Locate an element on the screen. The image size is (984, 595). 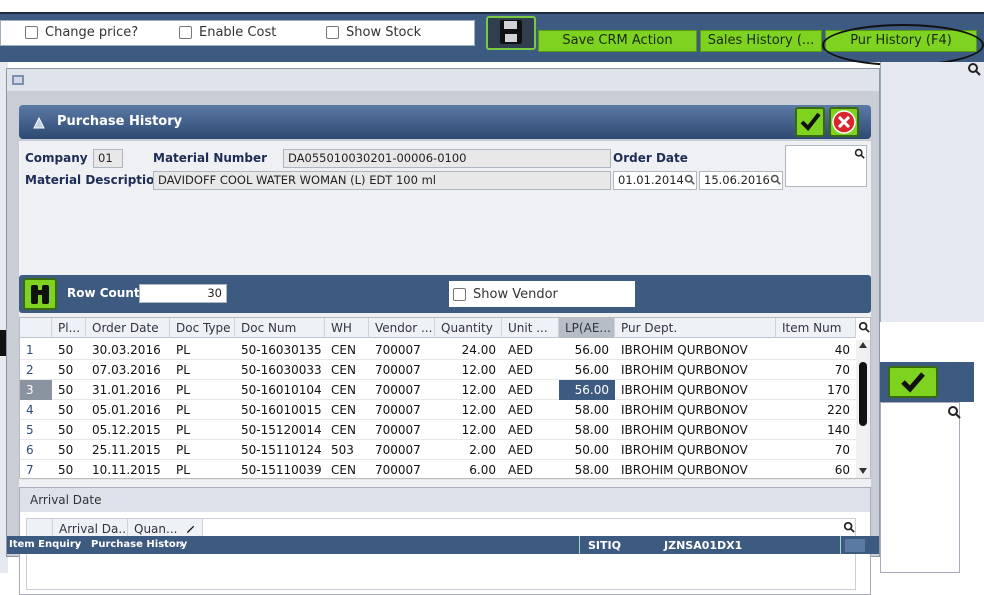
vertical-scrollbar is located at coordinates (863, 409).